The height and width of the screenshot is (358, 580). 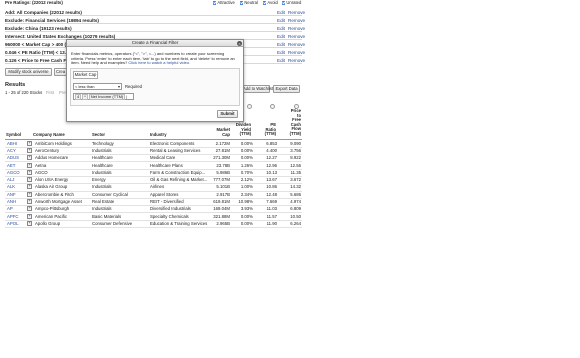 I want to click on cell-div: 3.93%, so click(x=246, y=209).